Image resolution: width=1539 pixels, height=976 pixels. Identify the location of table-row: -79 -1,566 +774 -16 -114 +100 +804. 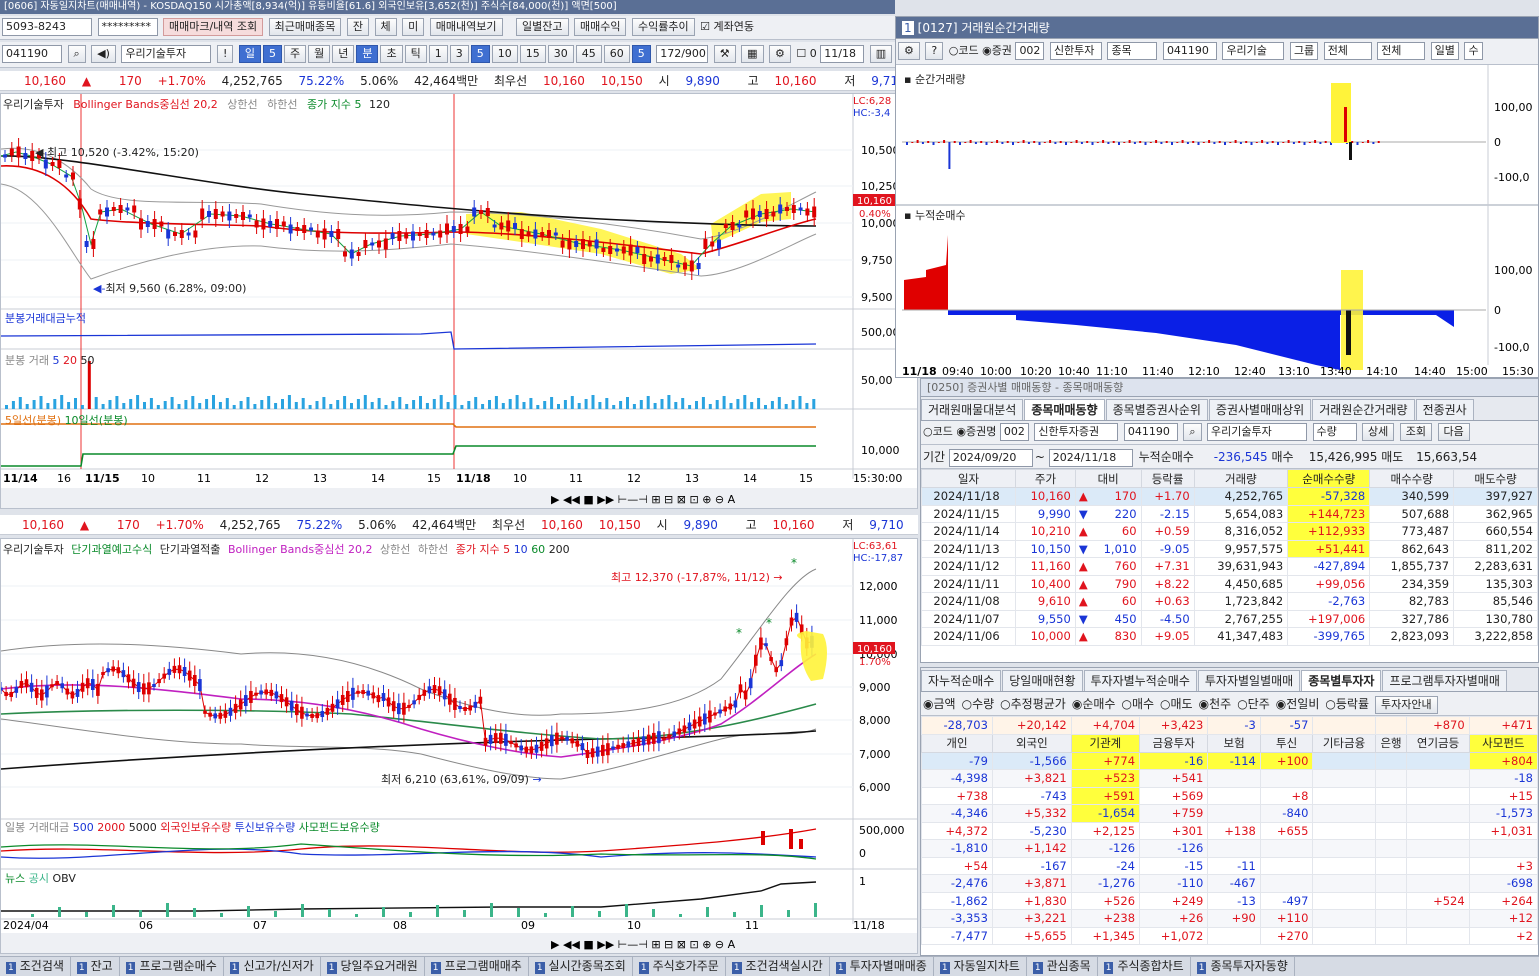
(1229, 760).